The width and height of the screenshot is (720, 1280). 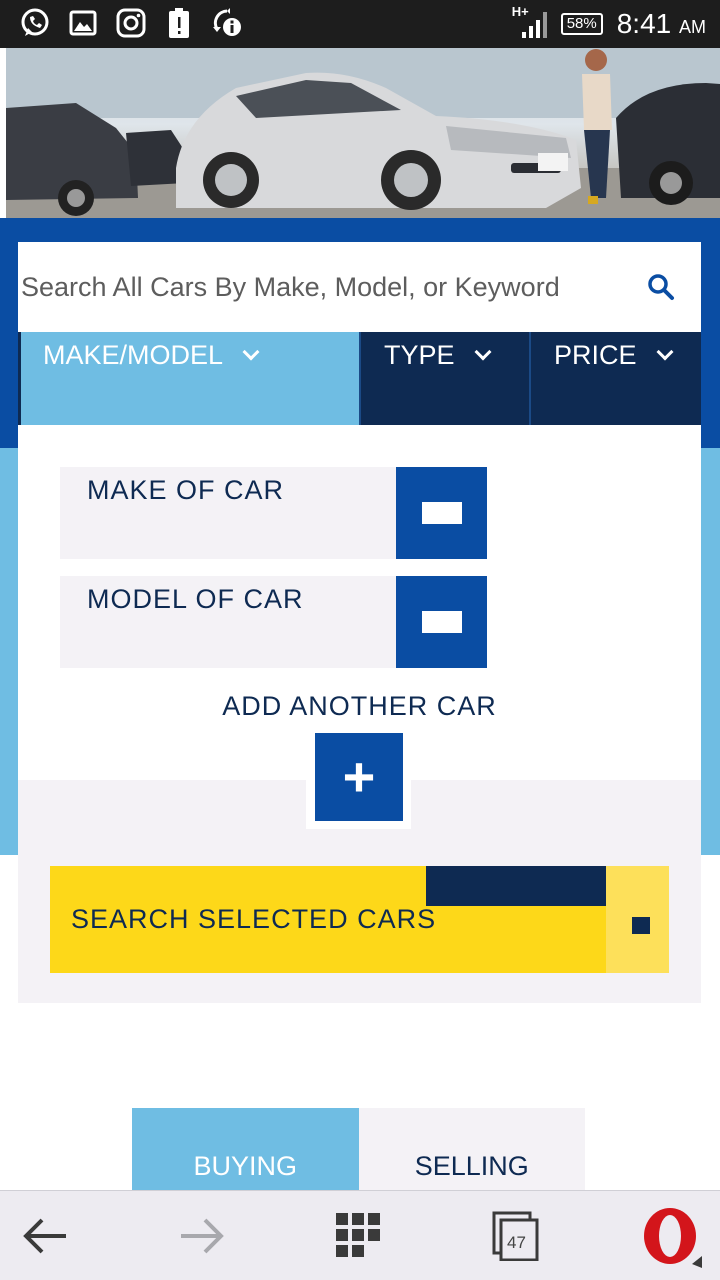 What do you see at coordinates (444, 378) in the screenshot?
I see `tab-type: TYPE` at bounding box center [444, 378].